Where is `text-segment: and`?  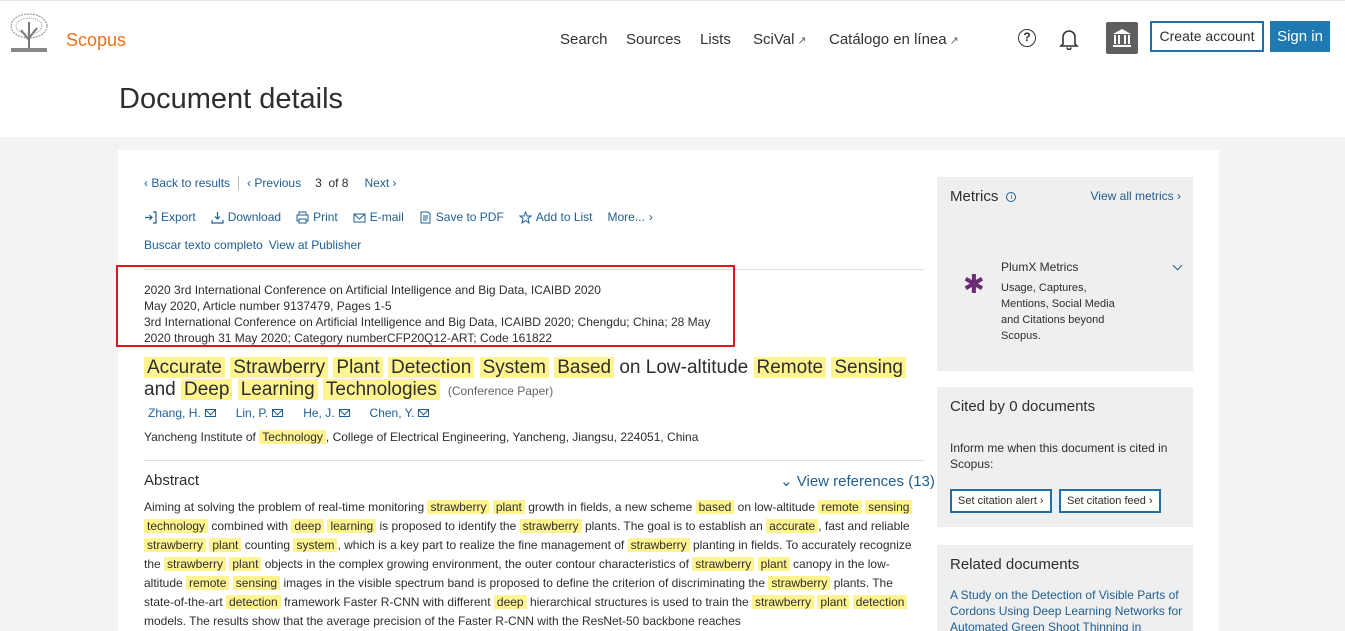
text-segment: and is located at coordinates (160, 389).